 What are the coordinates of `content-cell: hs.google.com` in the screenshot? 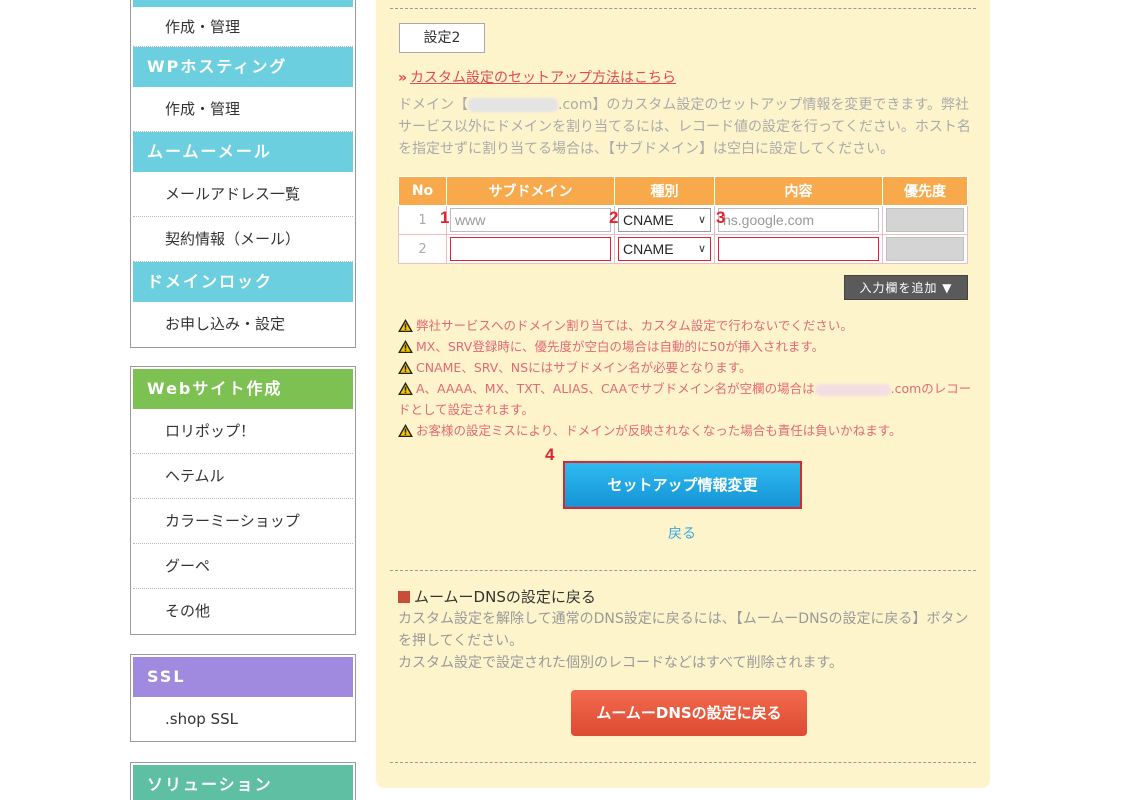 It's located at (798, 220).